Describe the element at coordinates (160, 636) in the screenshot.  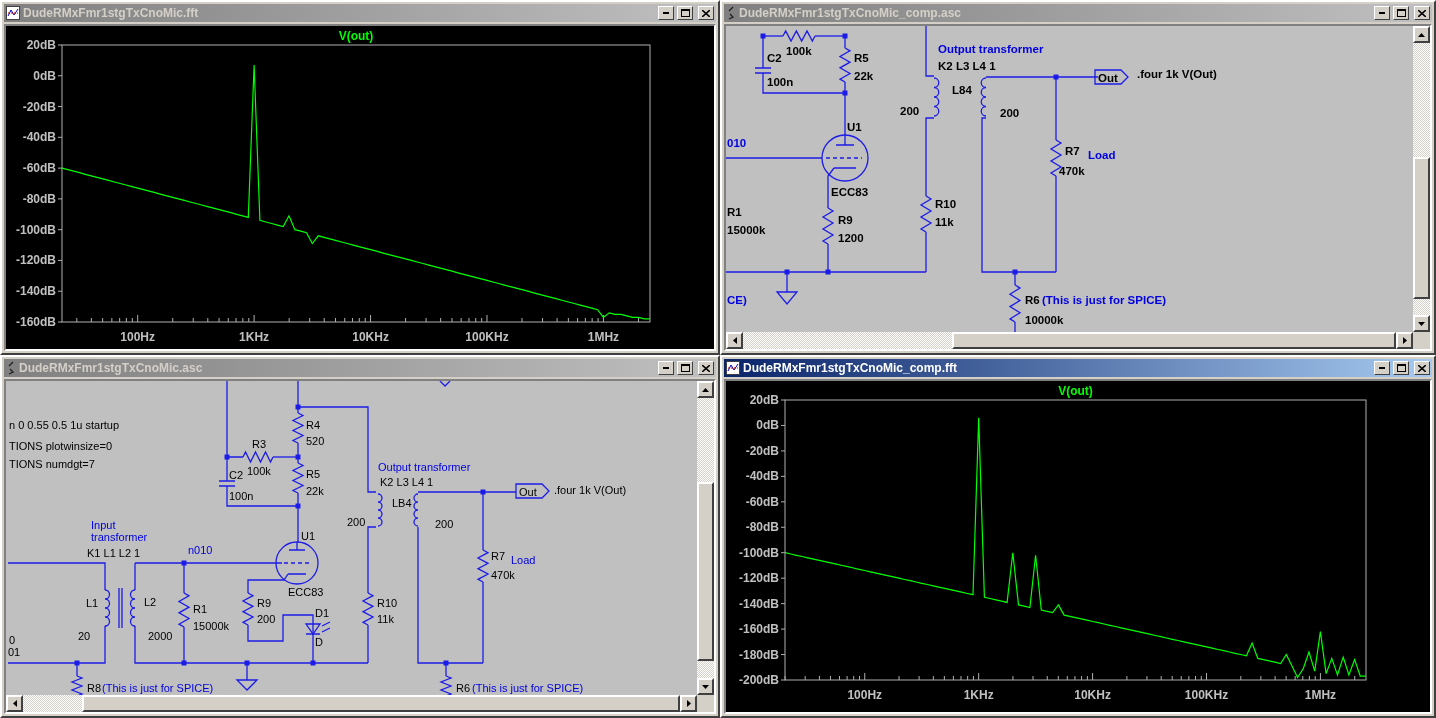
I see `component-label: 2000` at that location.